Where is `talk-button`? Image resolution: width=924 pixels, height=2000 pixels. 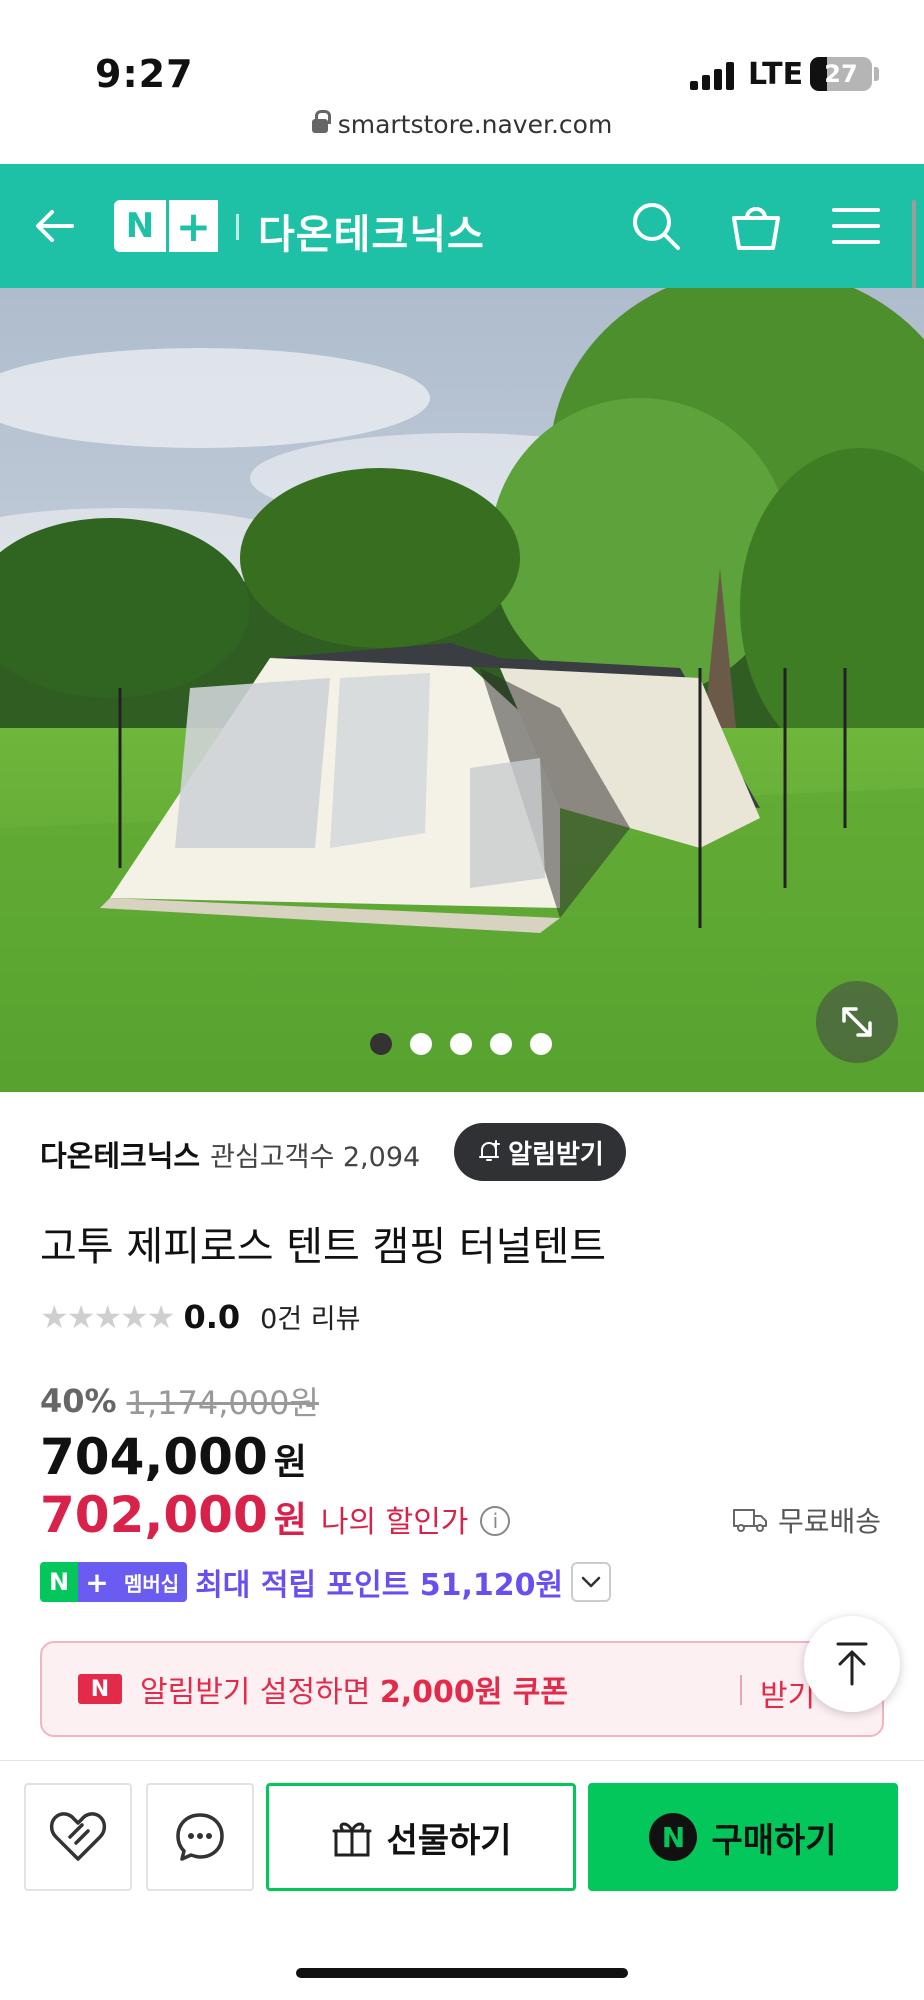 talk-button is located at coordinates (200, 1837).